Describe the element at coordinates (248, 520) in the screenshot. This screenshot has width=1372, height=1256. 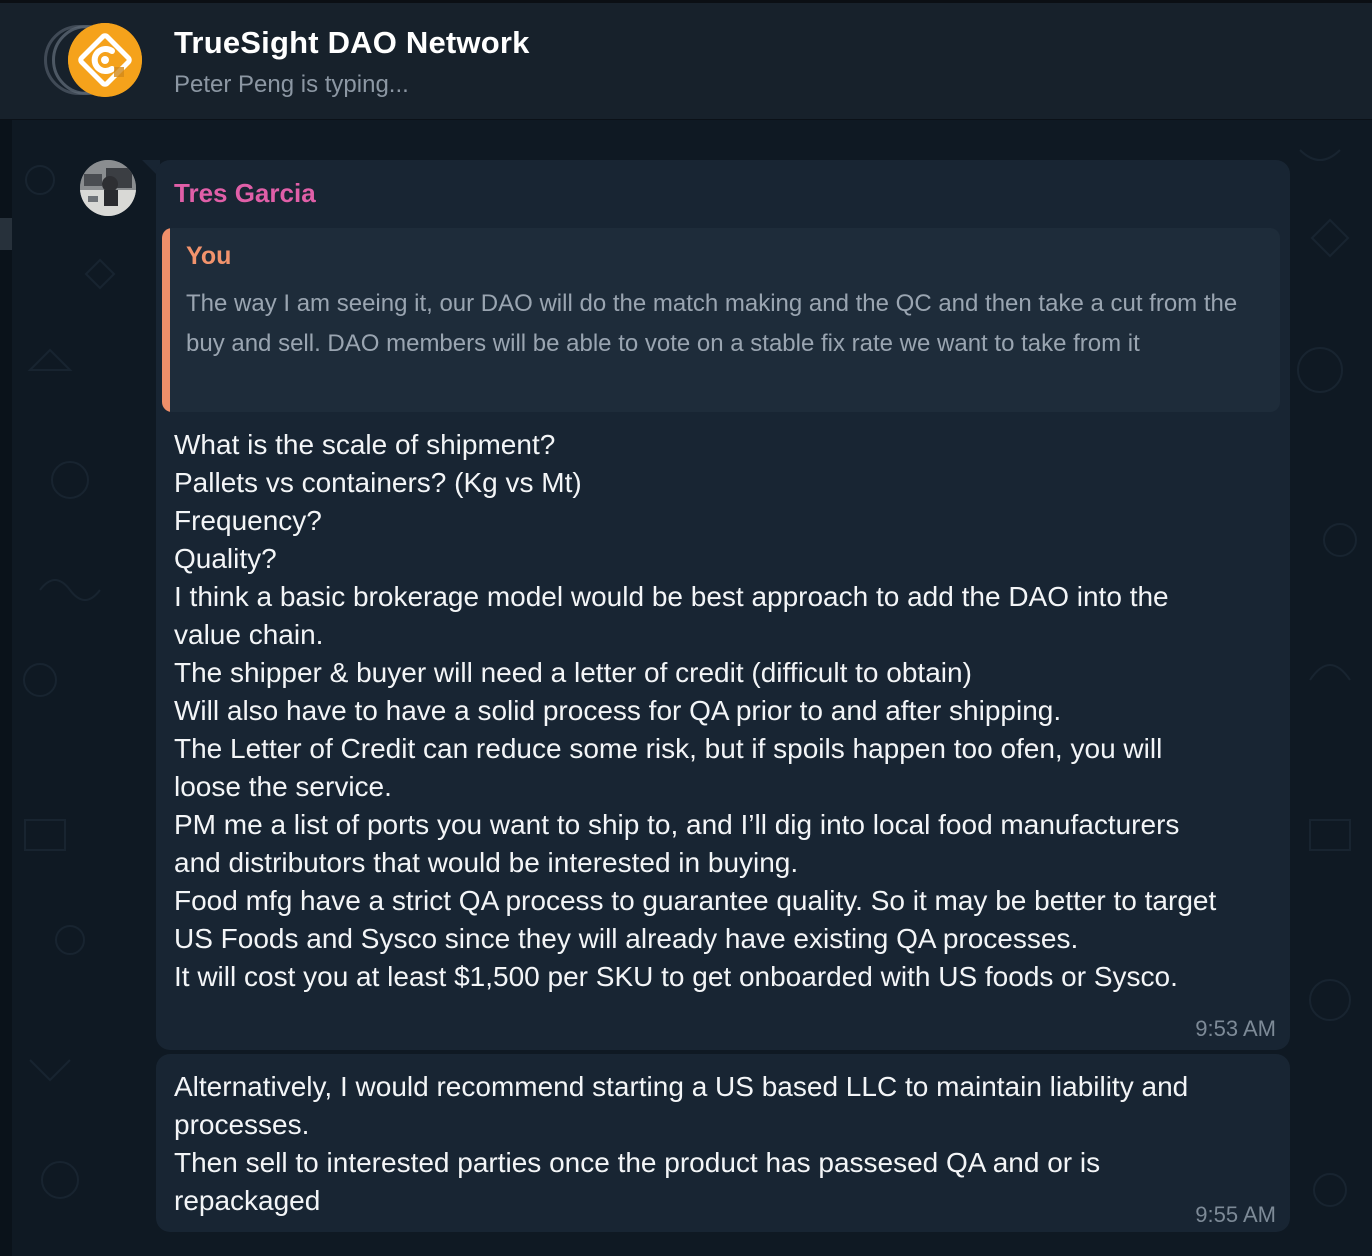
I see `message-line: Frequency?` at that location.